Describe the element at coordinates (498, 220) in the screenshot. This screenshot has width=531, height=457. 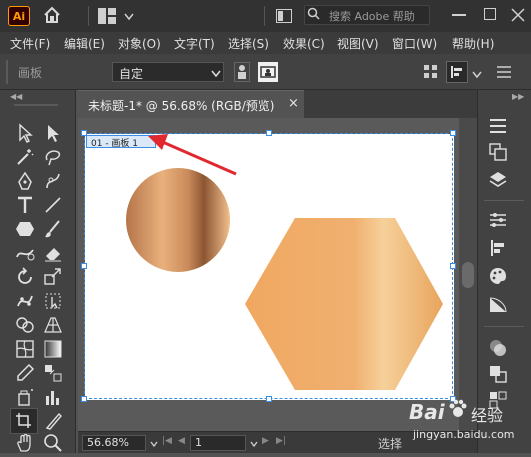
I see `transform-panel-icon` at that location.